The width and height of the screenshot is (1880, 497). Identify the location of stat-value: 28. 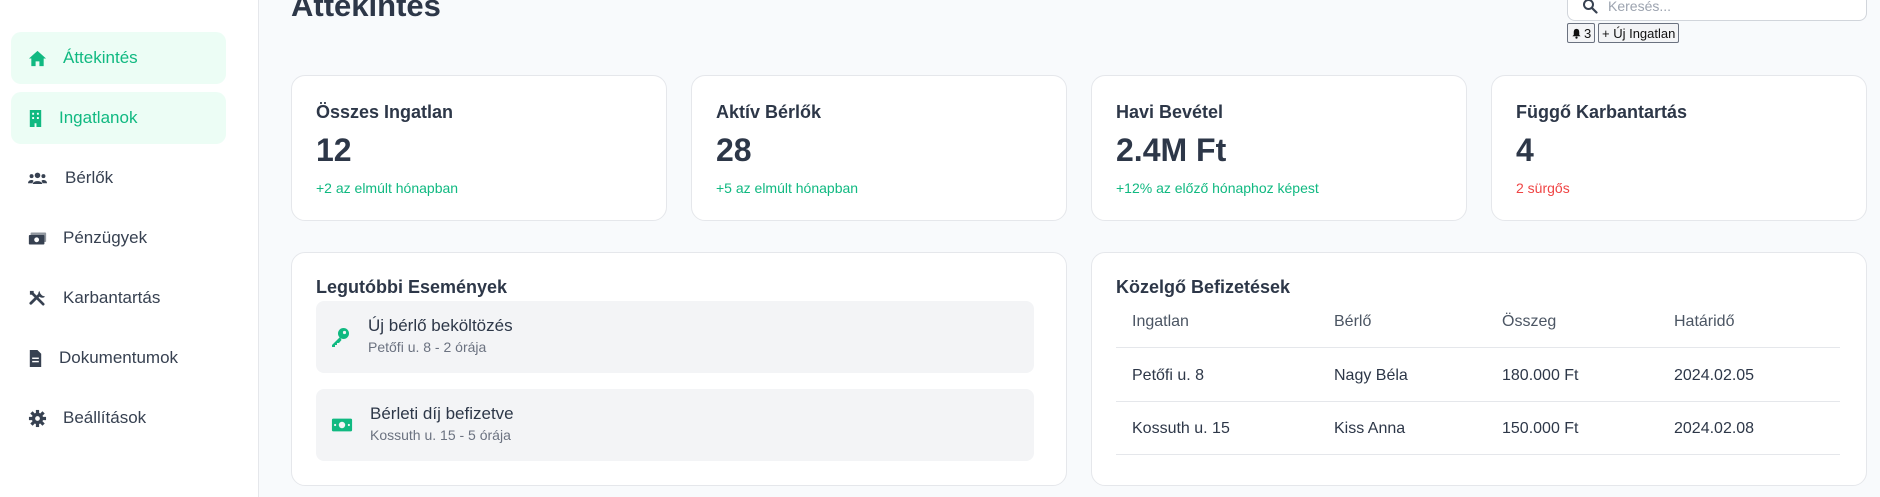
(734, 150).